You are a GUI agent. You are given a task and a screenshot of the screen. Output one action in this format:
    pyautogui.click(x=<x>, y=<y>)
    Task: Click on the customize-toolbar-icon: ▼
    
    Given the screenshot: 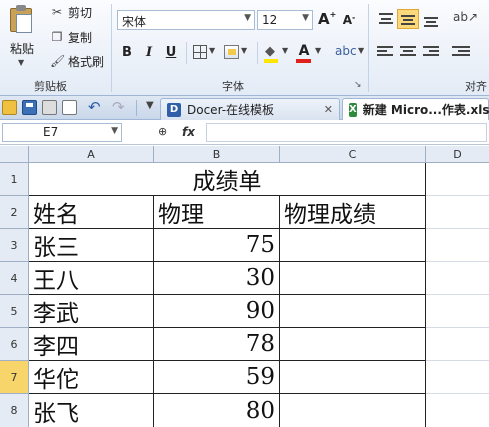 What is the action you would take?
    pyautogui.click(x=150, y=105)
    